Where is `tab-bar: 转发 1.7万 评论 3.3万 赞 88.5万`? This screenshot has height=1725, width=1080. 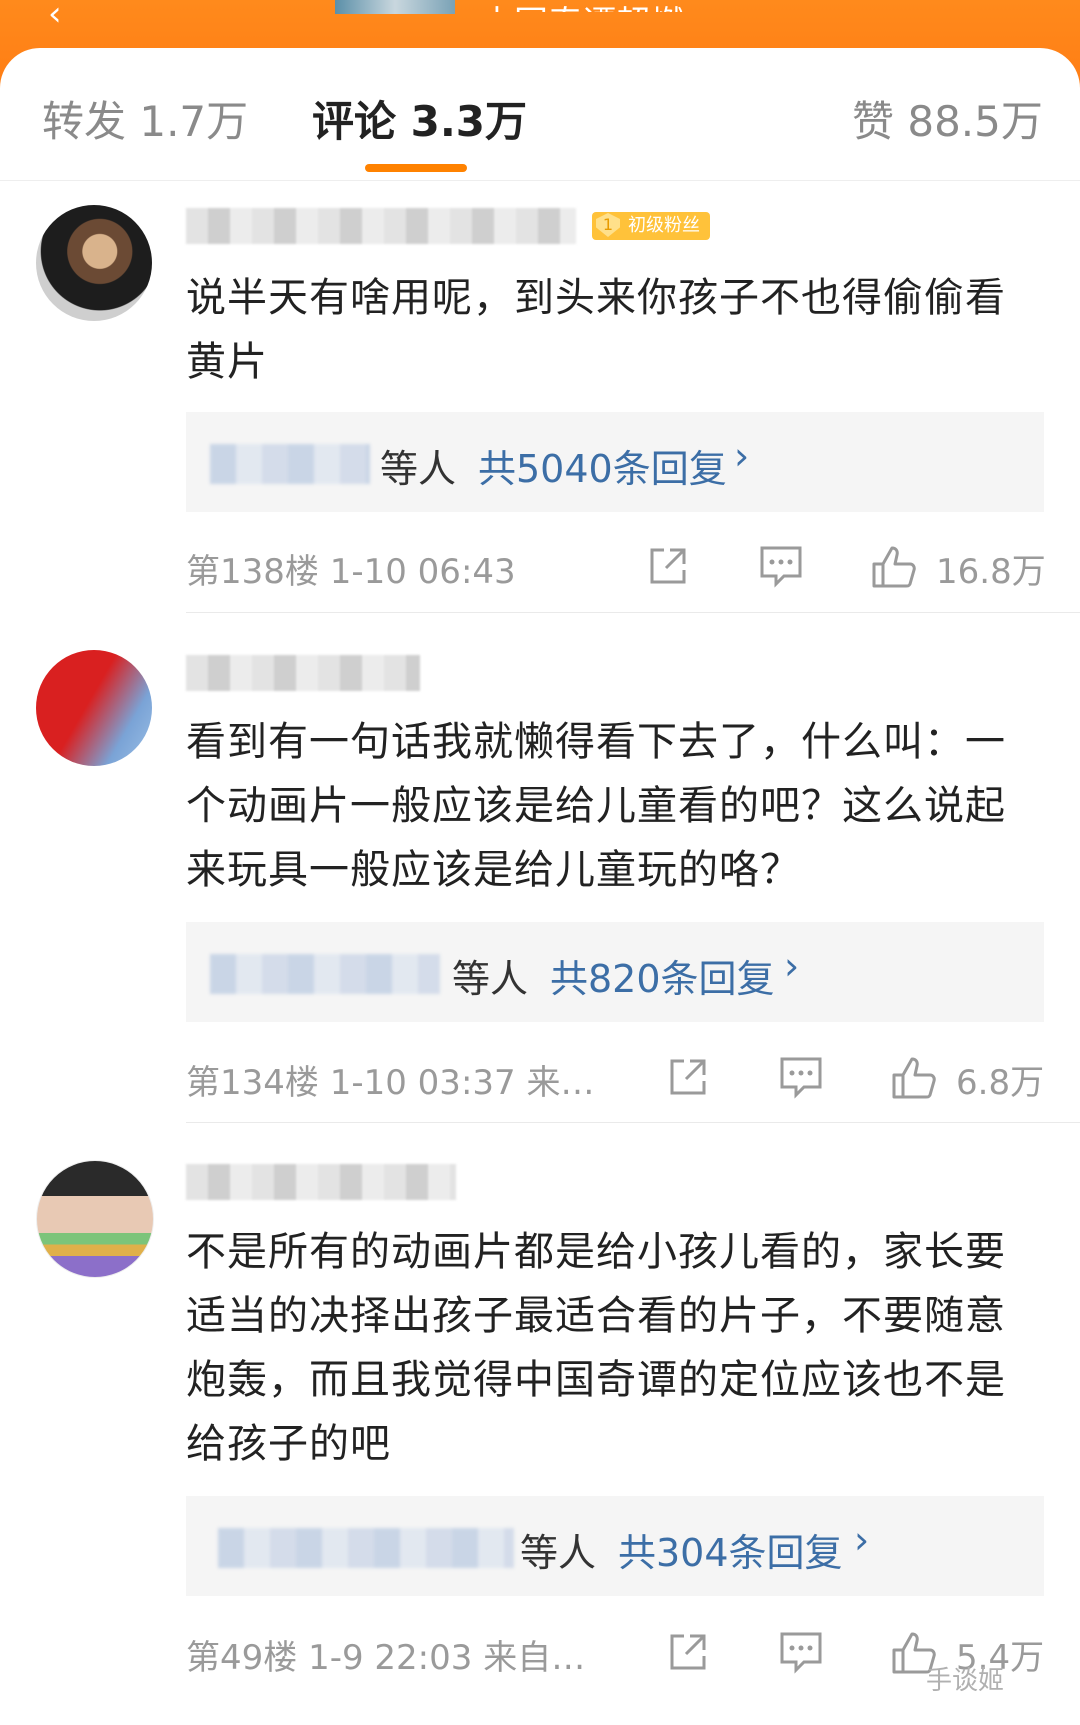 tab-bar: 转发 1.7万 评论 3.3万 赞 88.5万 is located at coordinates (540, 114).